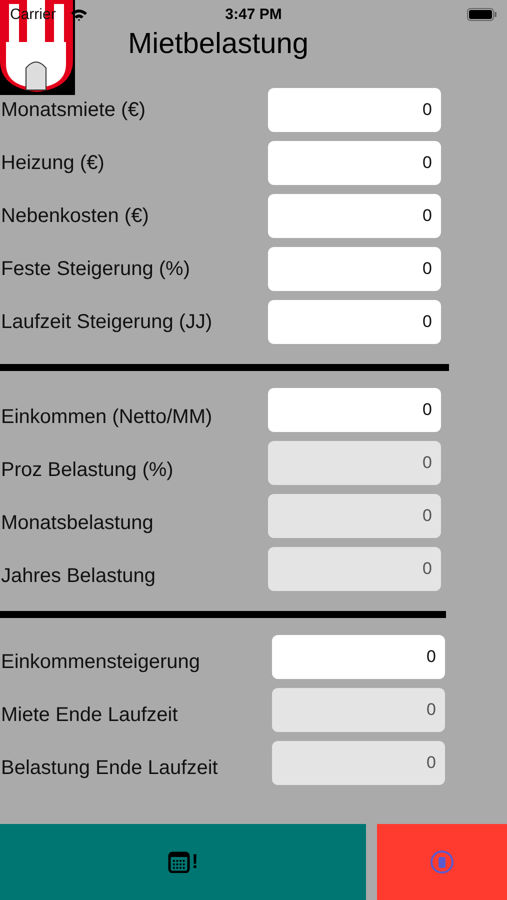  I want to click on trash-icon, so click(442, 862).